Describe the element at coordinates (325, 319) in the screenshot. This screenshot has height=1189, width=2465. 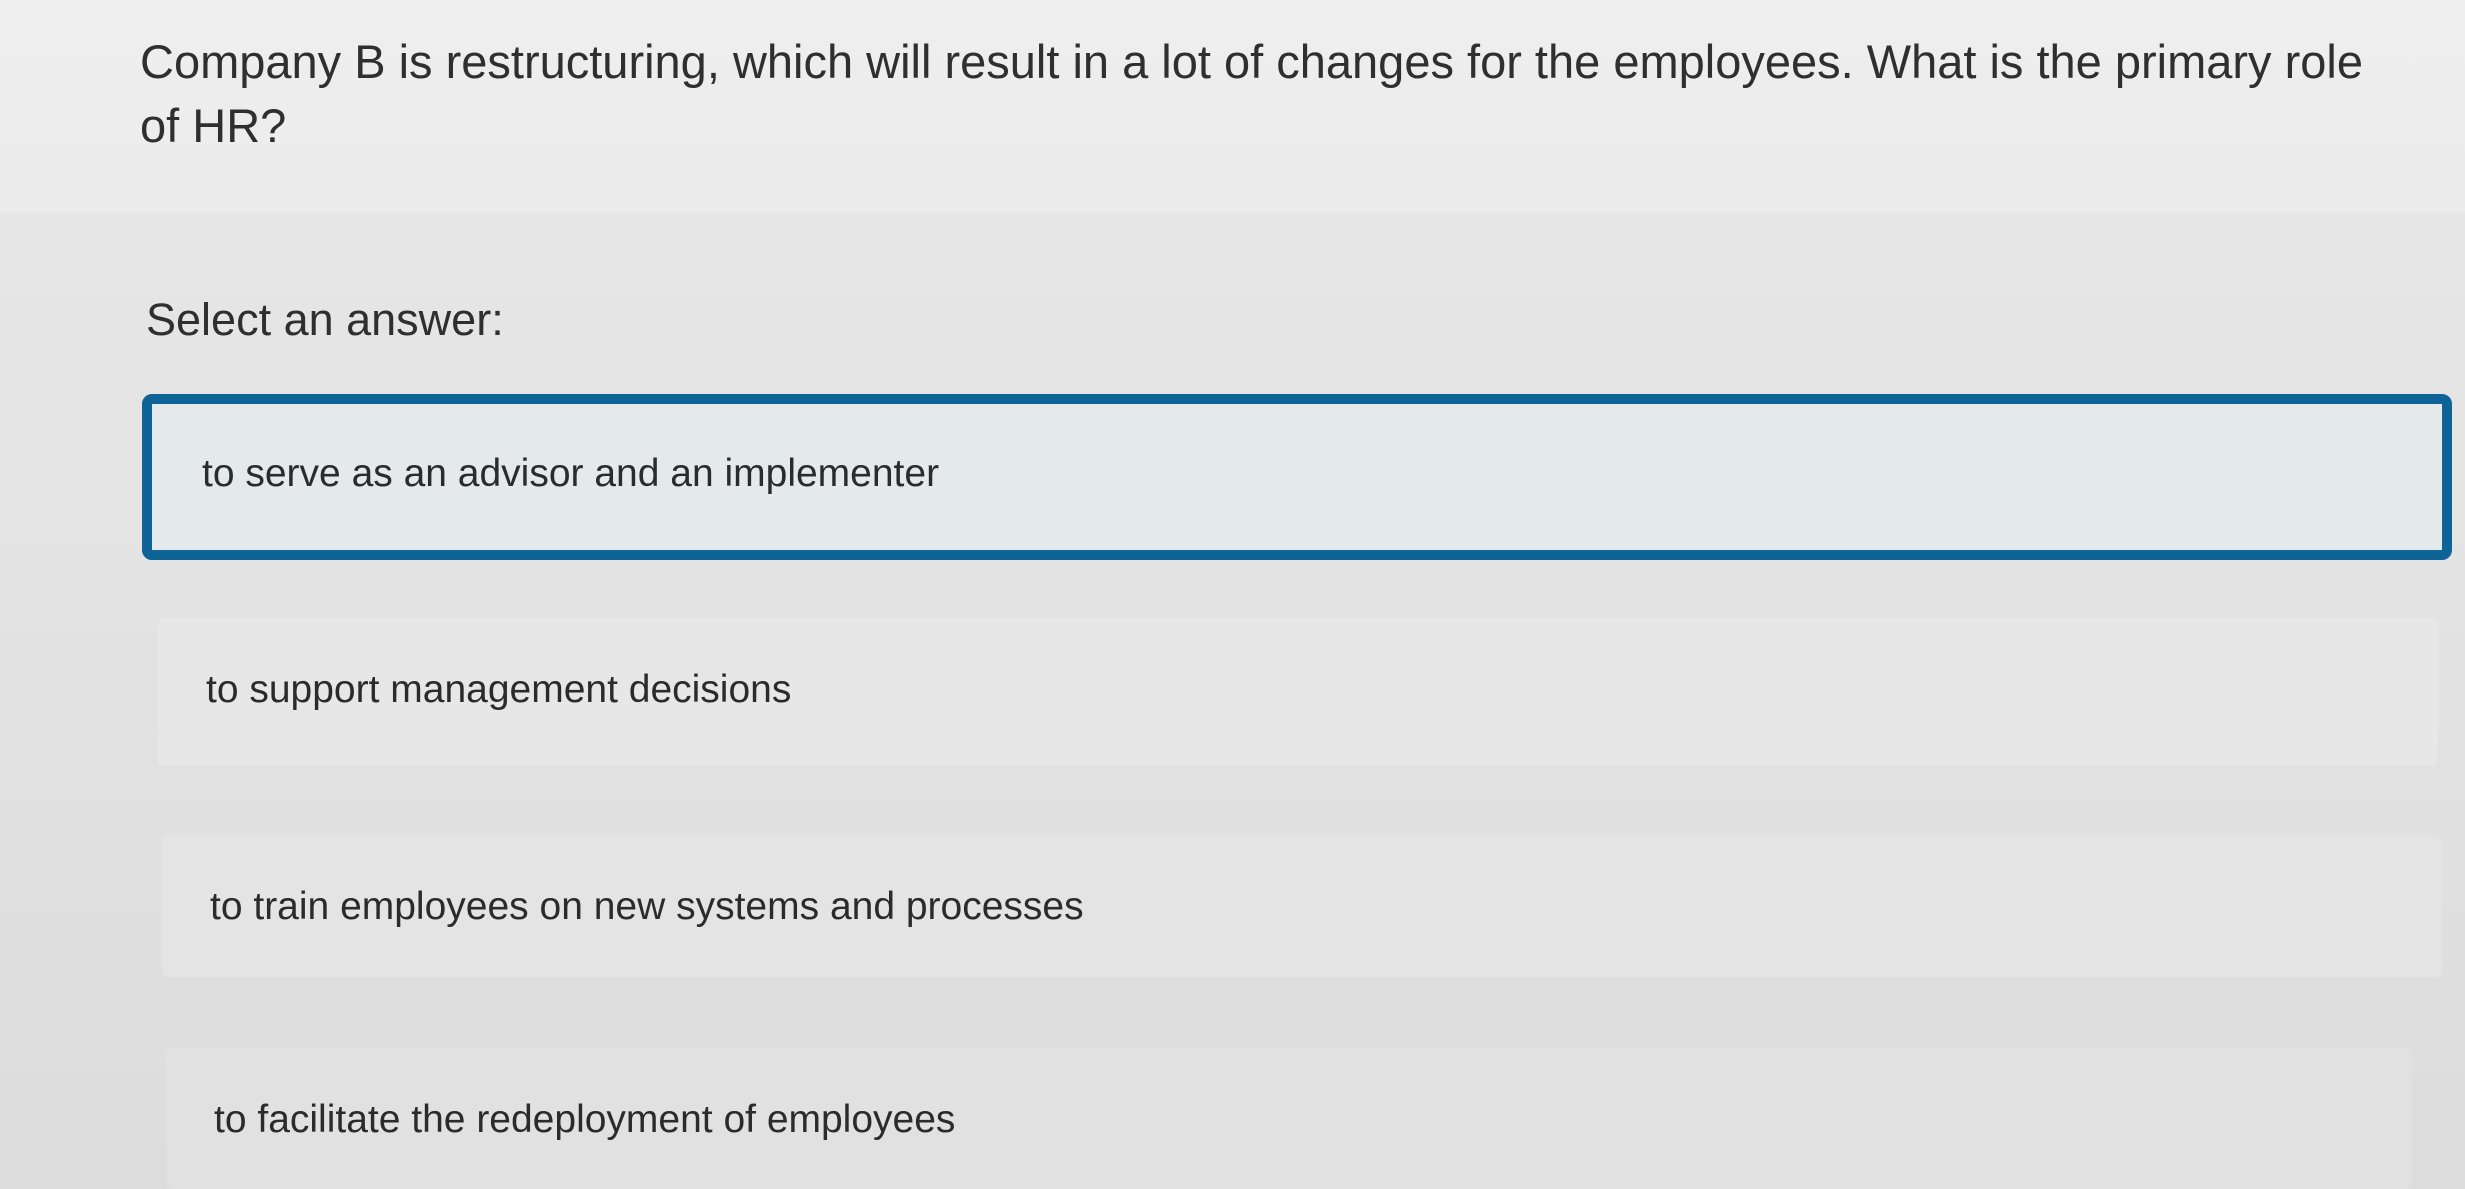
I see `select-answer-prompt: Select an answer:` at that location.